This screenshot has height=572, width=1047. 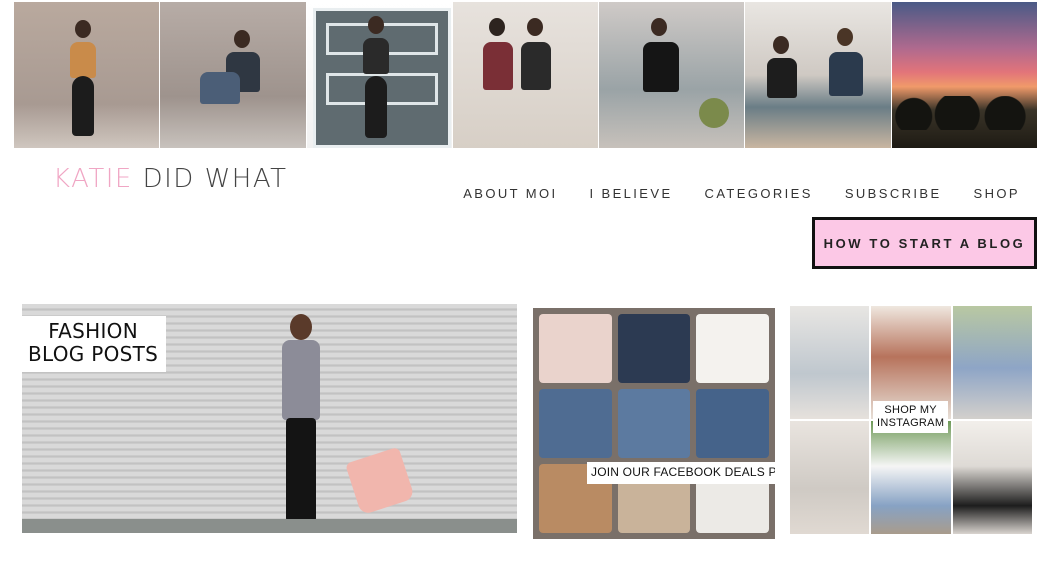 I want to click on fashion-label-line-1: FASHION, so click(x=93, y=331).